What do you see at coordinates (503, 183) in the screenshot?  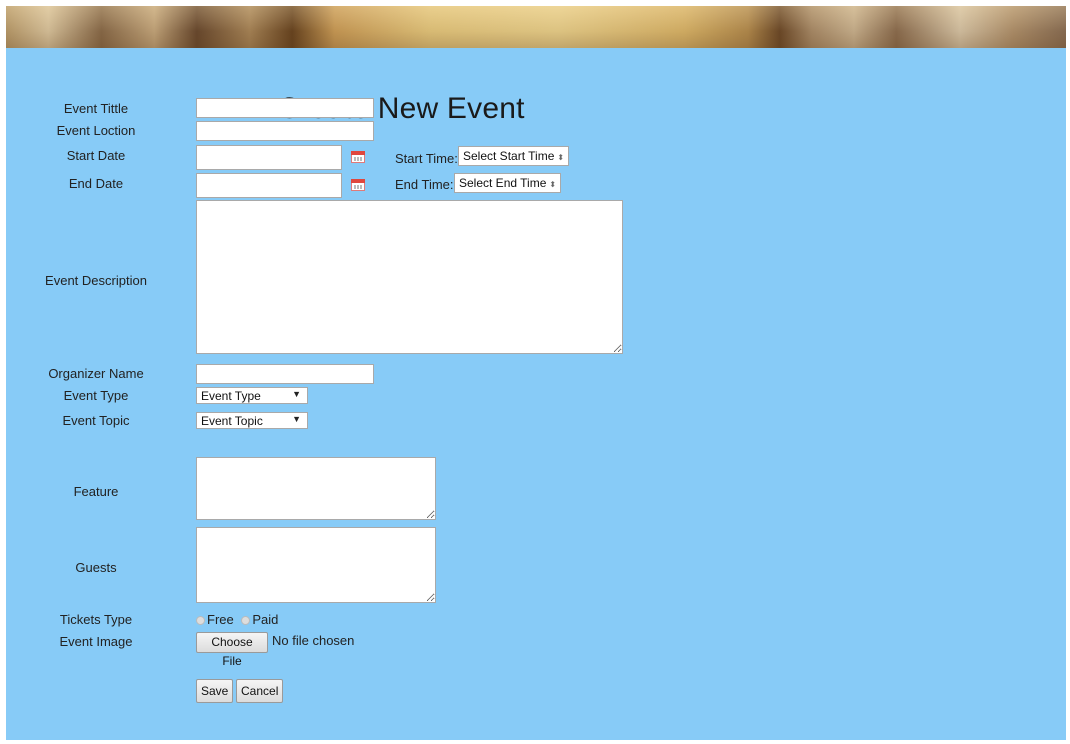 I see `end-time-value: Select End Time` at bounding box center [503, 183].